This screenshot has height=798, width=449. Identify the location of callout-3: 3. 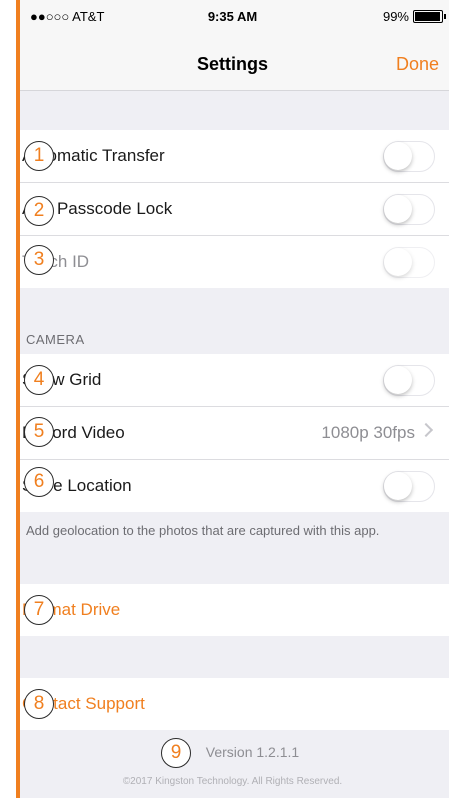
(39, 260).